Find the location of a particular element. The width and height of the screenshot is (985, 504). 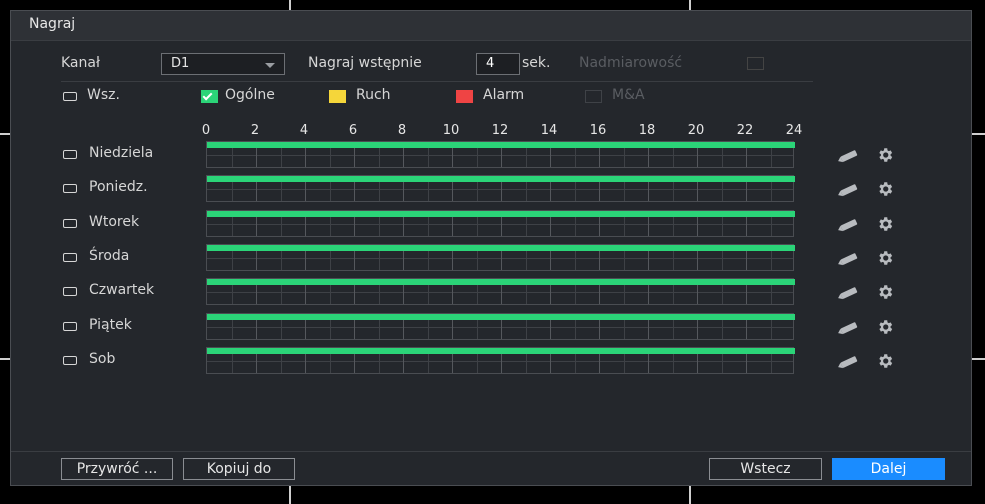

hour-tick-label: 6 is located at coordinates (353, 130).